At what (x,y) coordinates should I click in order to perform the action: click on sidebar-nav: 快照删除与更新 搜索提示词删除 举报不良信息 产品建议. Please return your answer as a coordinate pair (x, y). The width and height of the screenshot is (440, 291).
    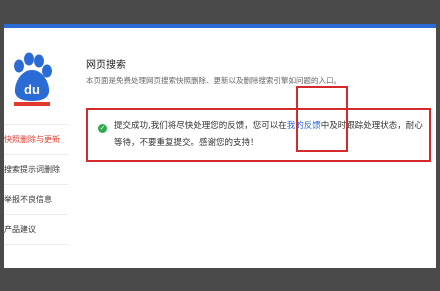
    Looking at the image, I should click on (36, 184).